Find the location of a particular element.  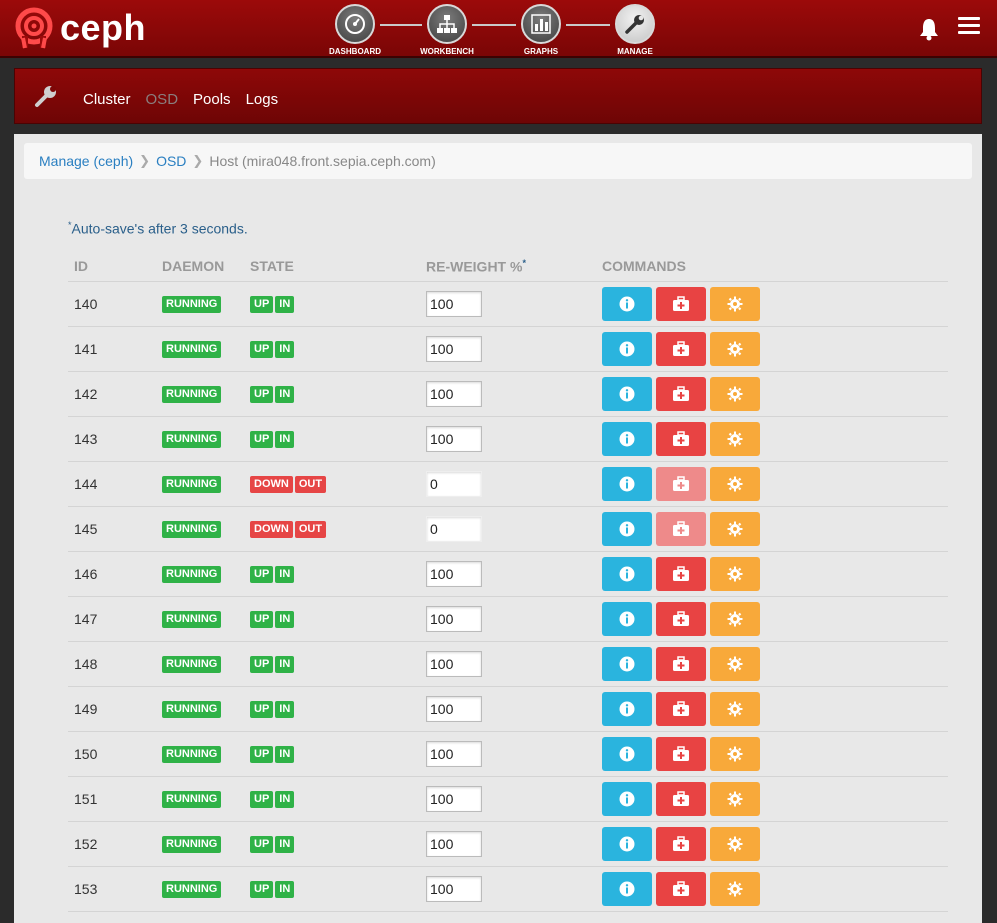

table-row: 148 RUNNING UP IN is located at coordinates (508, 664).